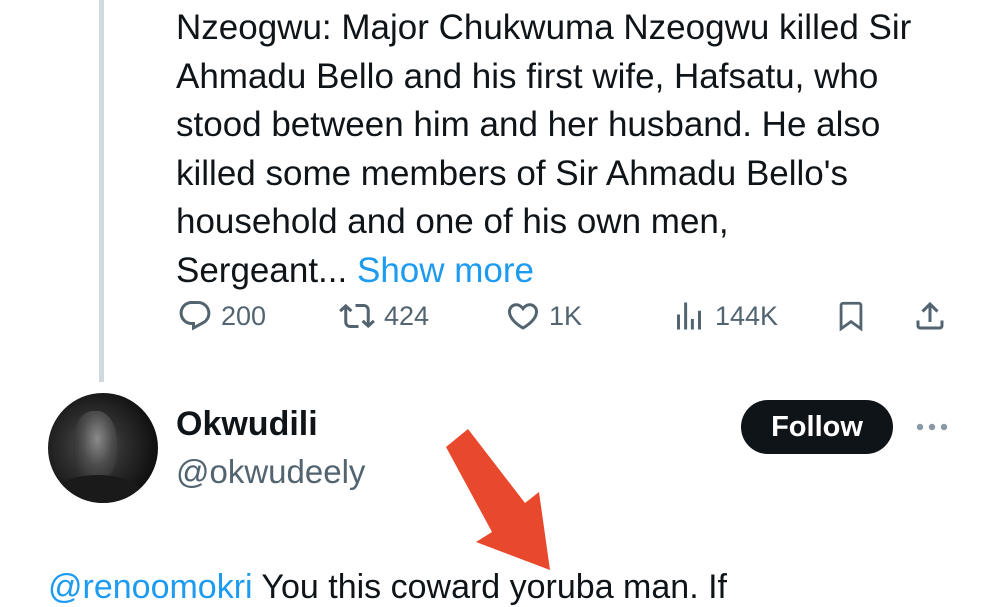  What do you see at coordinates (407, 315) in the screenshot?
I see `retweet-count: 424` at bounding box center [407, 315].